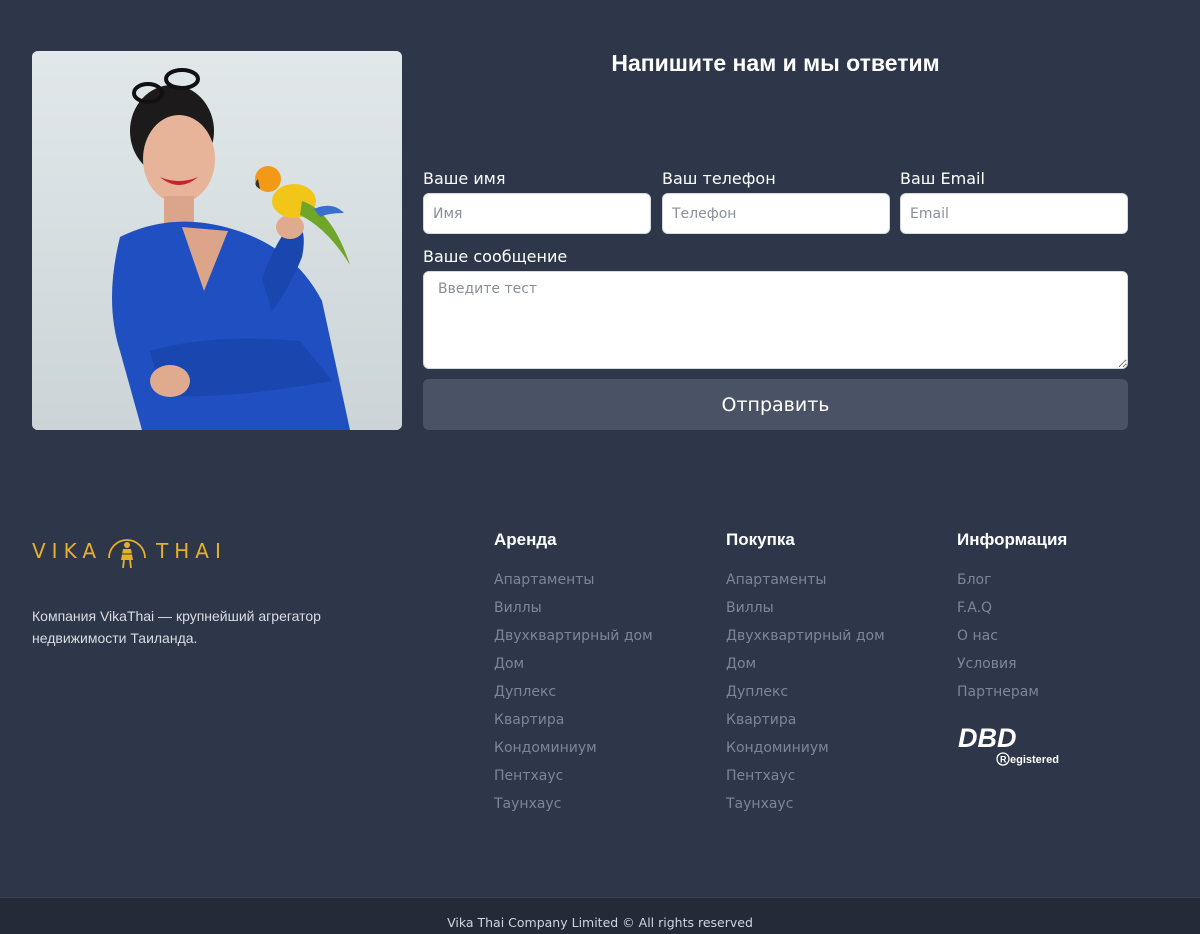 The width and height of the screenshot is (1200, 934). I want to click on logo-text-left: VIKA, so click(67, 551).